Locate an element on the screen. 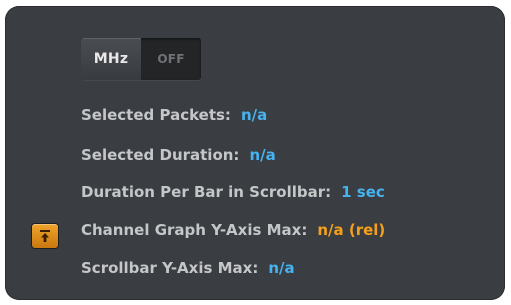 This screenshot has width=511, height=305. stat-value: 1 sec is located at coordinates (363, 192).